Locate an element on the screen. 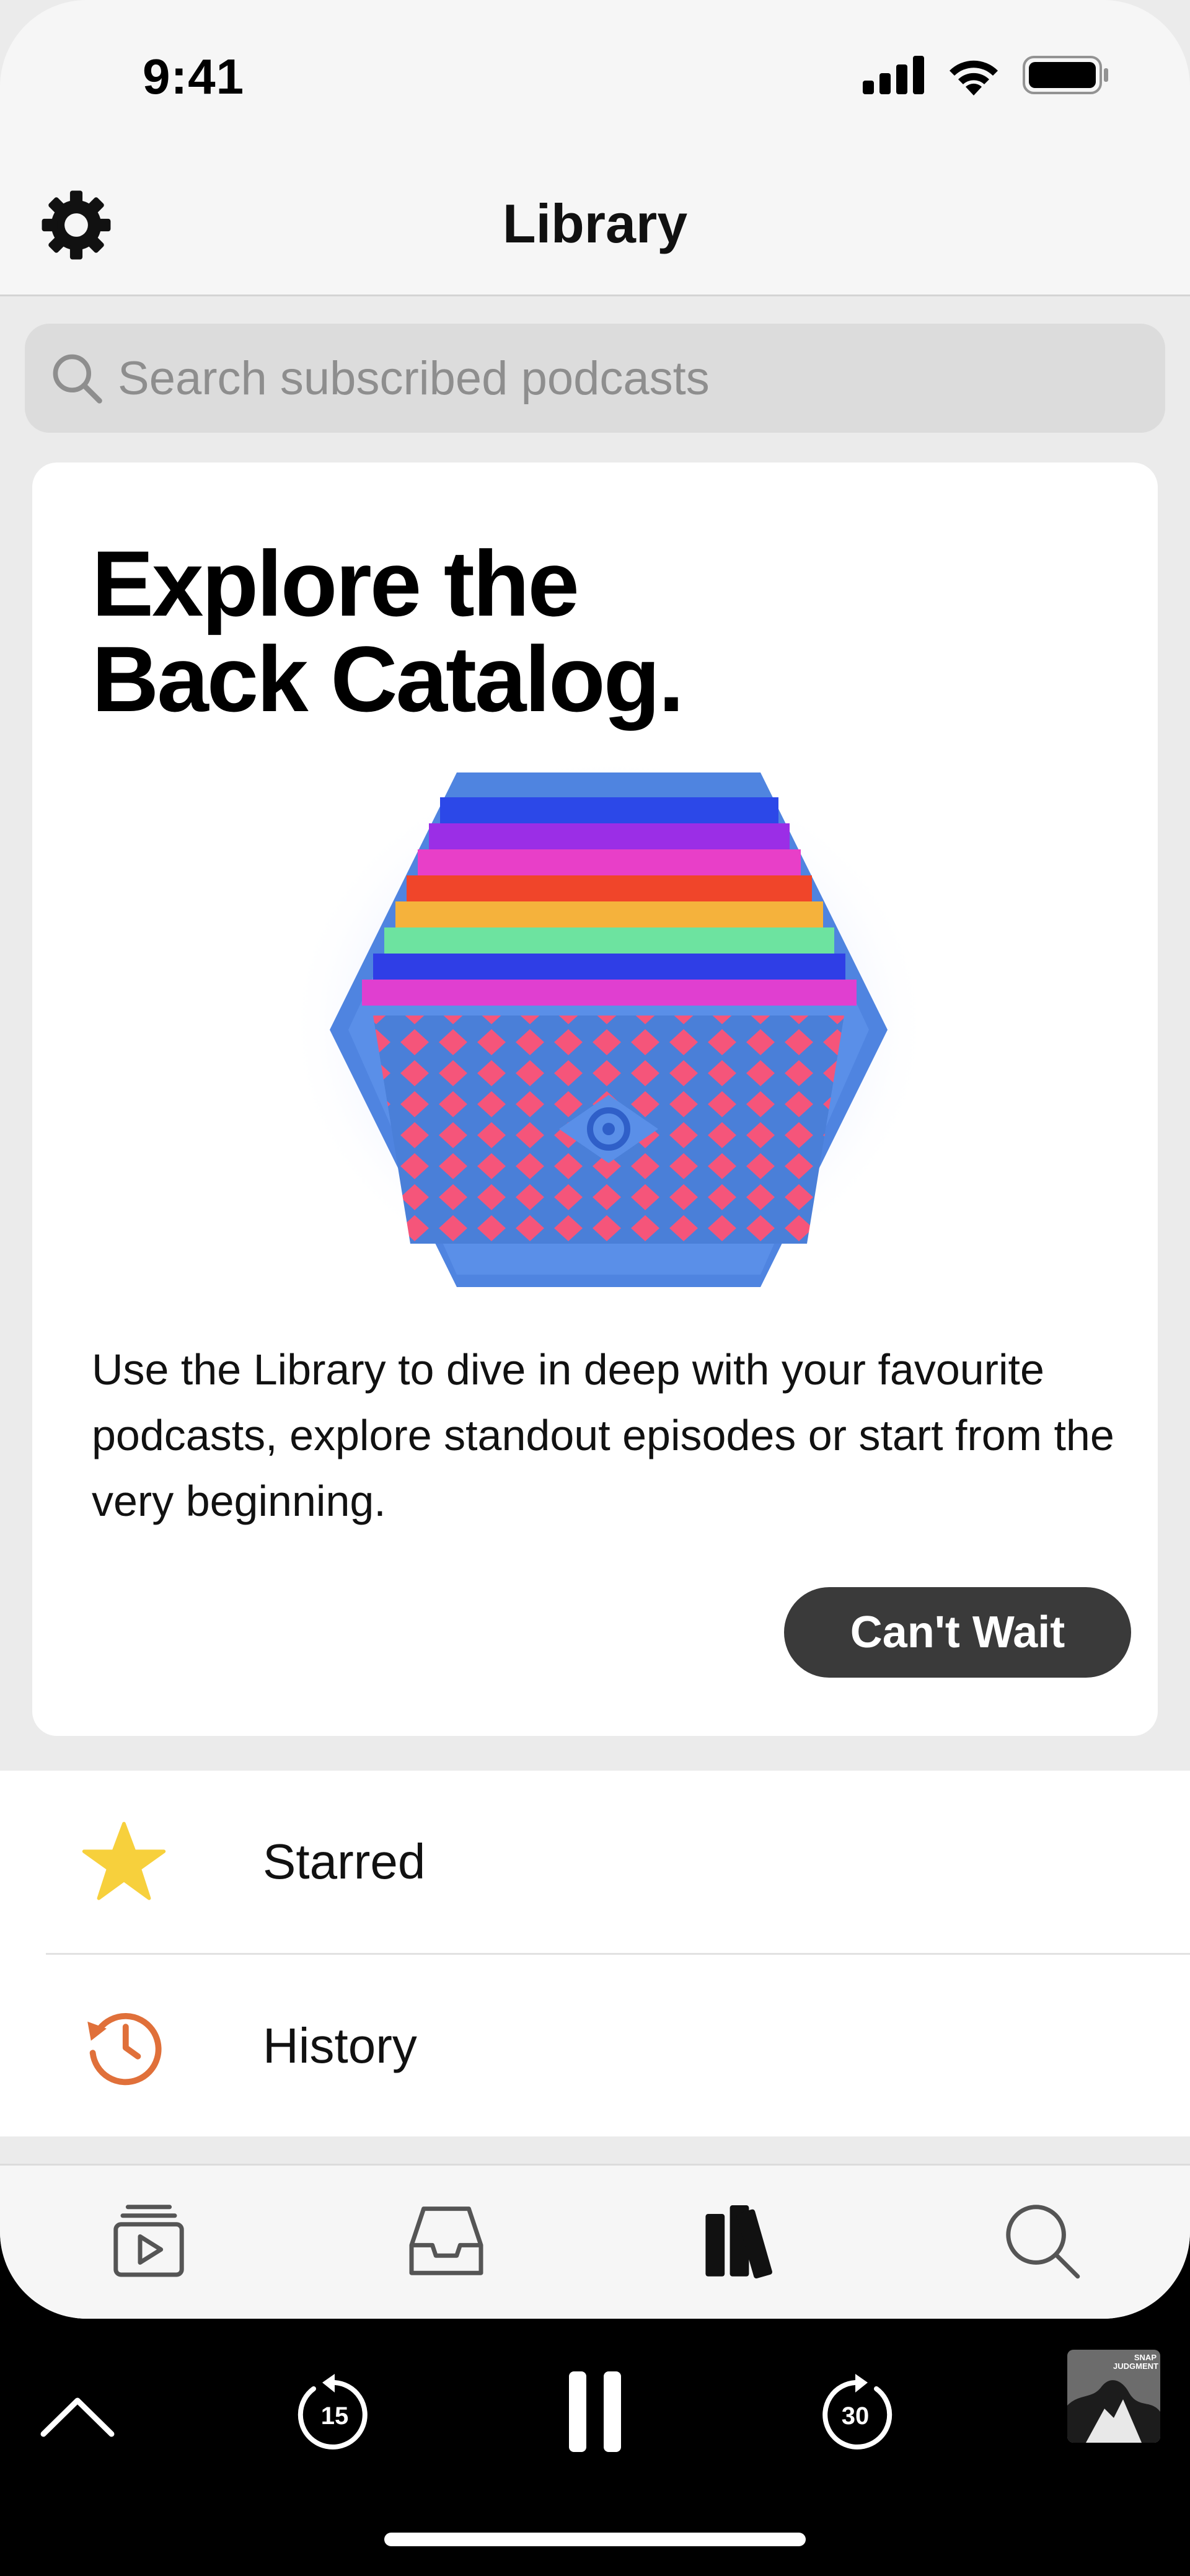 The width and height of the screenshot is (1190, 2576). skip-forward-seconds: 30 is located at coordinates (855, 2416).